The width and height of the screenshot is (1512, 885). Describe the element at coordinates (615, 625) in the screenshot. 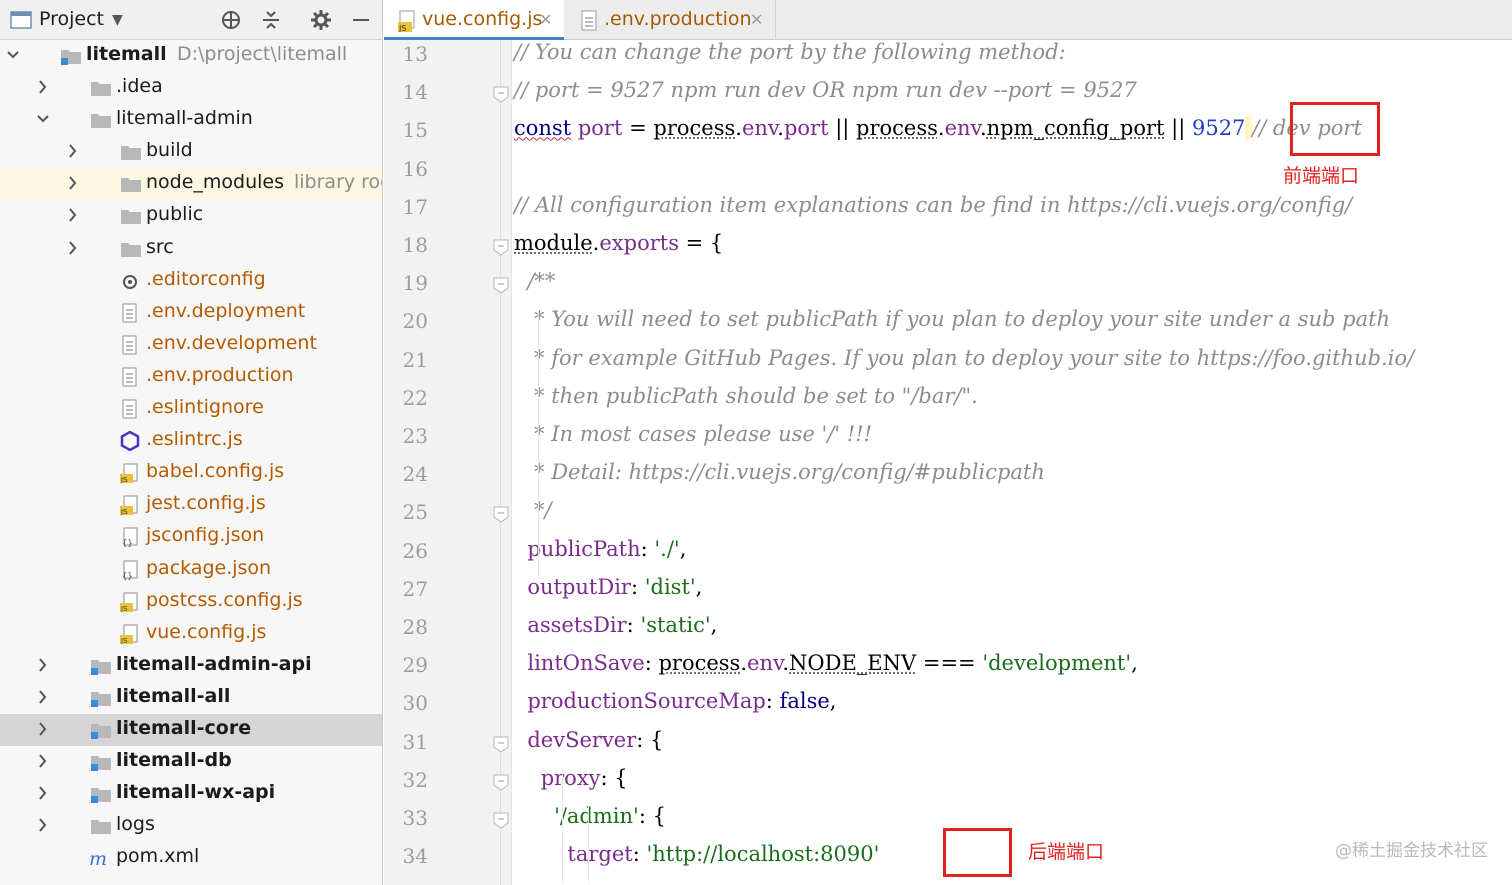

I see `code-line: assetsDir: 'static',` at that location.